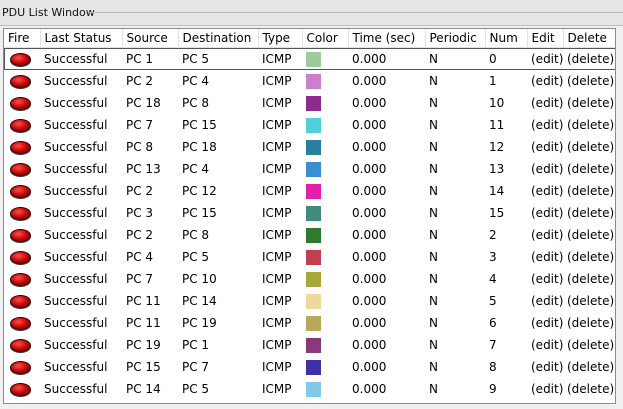 The height and width of the screenshot is (409, 623). Describe the element at coordinates (387, 38) in the screenshot. I see `column-header-time: Time (sec)` at that location.